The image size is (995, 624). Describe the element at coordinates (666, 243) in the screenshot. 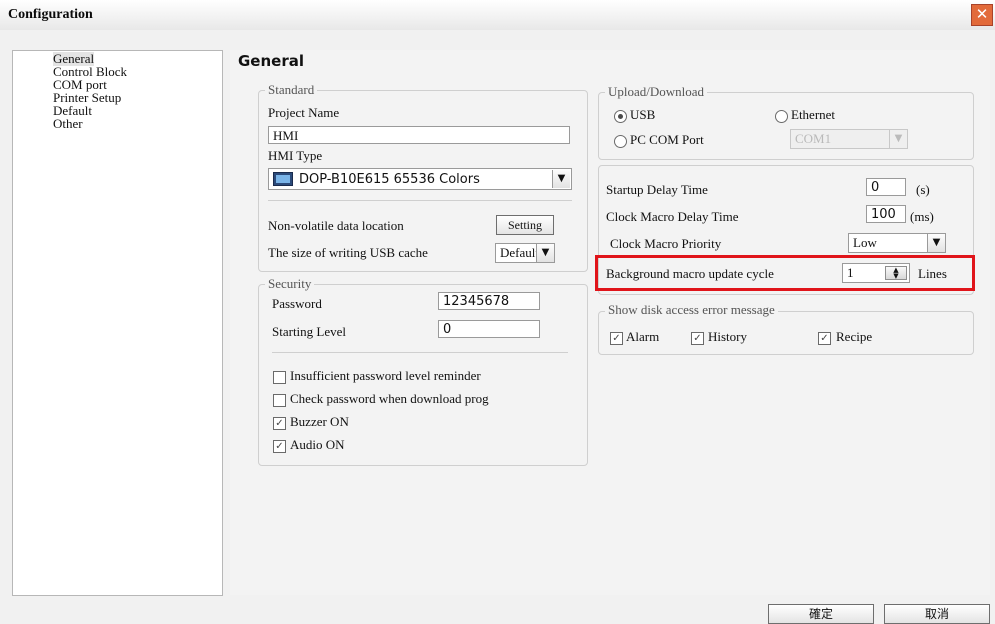

I see `clock-macro-priority-label: Clock Macro Priority` at that location.